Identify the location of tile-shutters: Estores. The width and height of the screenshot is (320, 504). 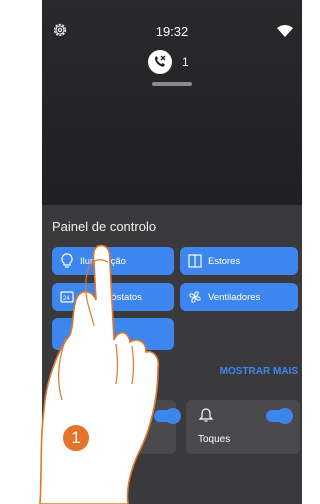
(239, 261).